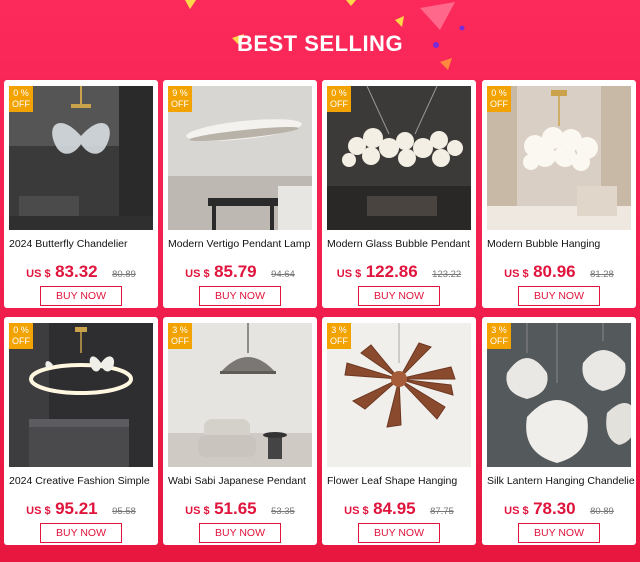 The height and width of the screenshot is (562, 640). I want to click on price-row: US $ 95.21 95.58, so click(81, 509).